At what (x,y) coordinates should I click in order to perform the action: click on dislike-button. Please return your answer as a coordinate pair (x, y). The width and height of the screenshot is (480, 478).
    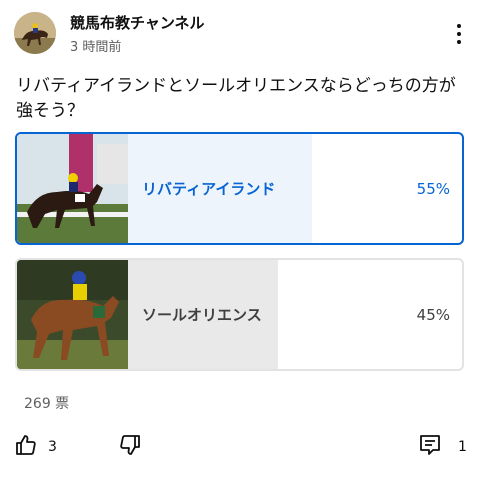
    Looking at the image, I should click on (130, 447).